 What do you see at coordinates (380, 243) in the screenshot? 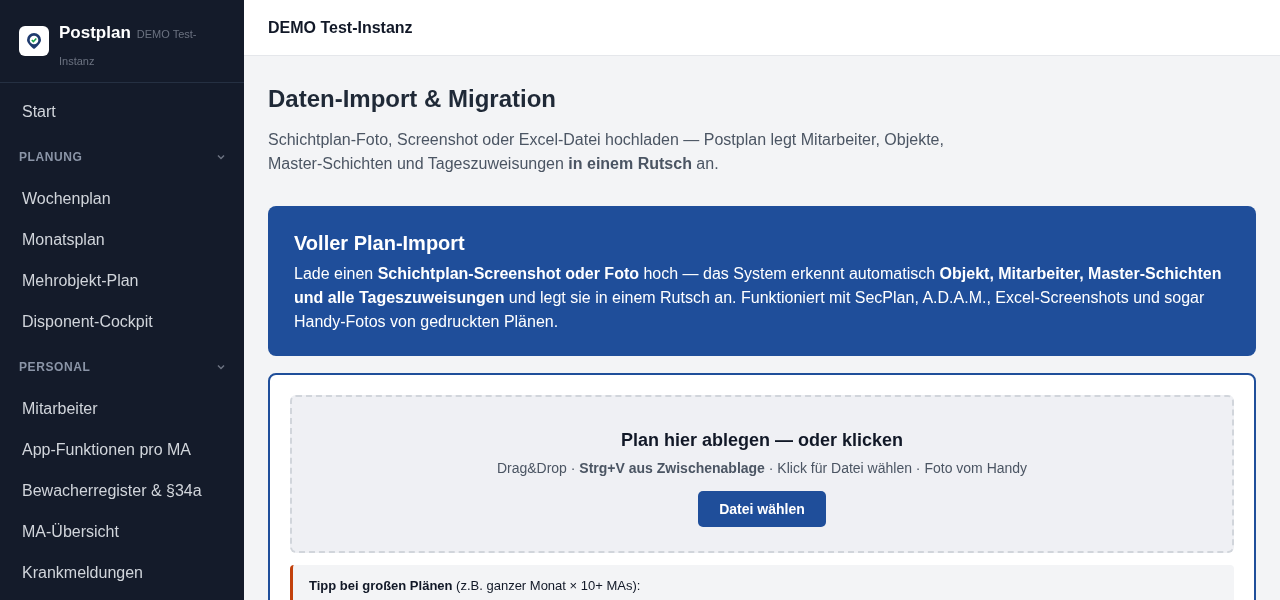
I see `banner-title: Voller Plan-Import` at bounding box center [380, 243].